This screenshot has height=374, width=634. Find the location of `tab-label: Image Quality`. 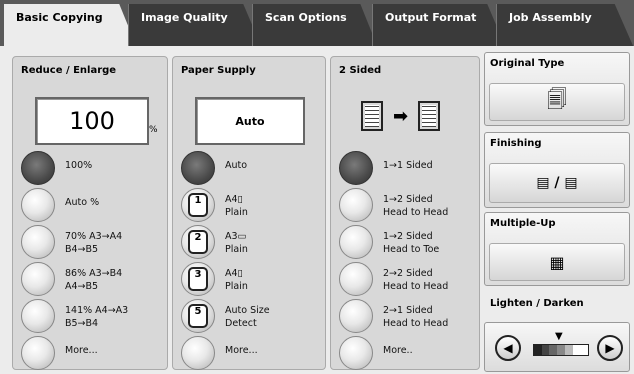

tab-label: Image Quality is located at coordinates (184, 17).